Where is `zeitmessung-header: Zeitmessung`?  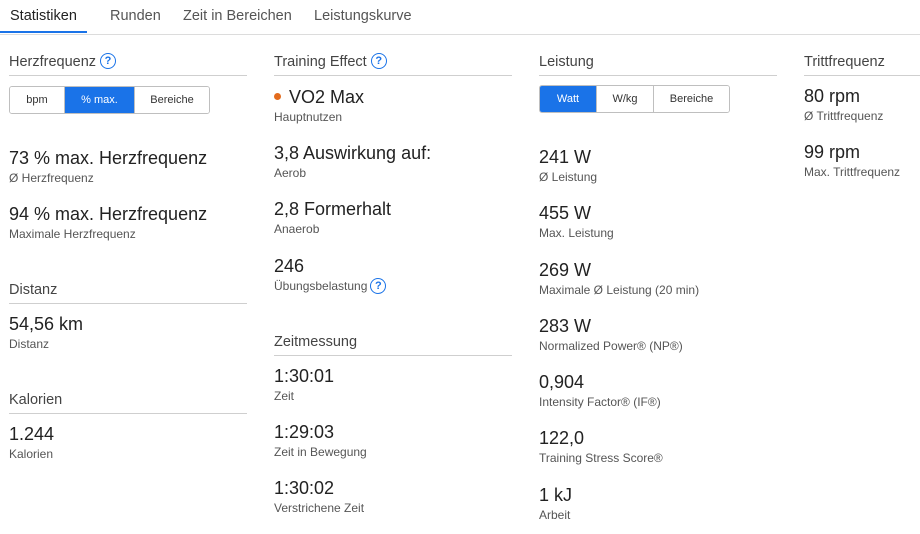
zeitmessung-header: Zeitmessung is located at coordinates (393, 345).